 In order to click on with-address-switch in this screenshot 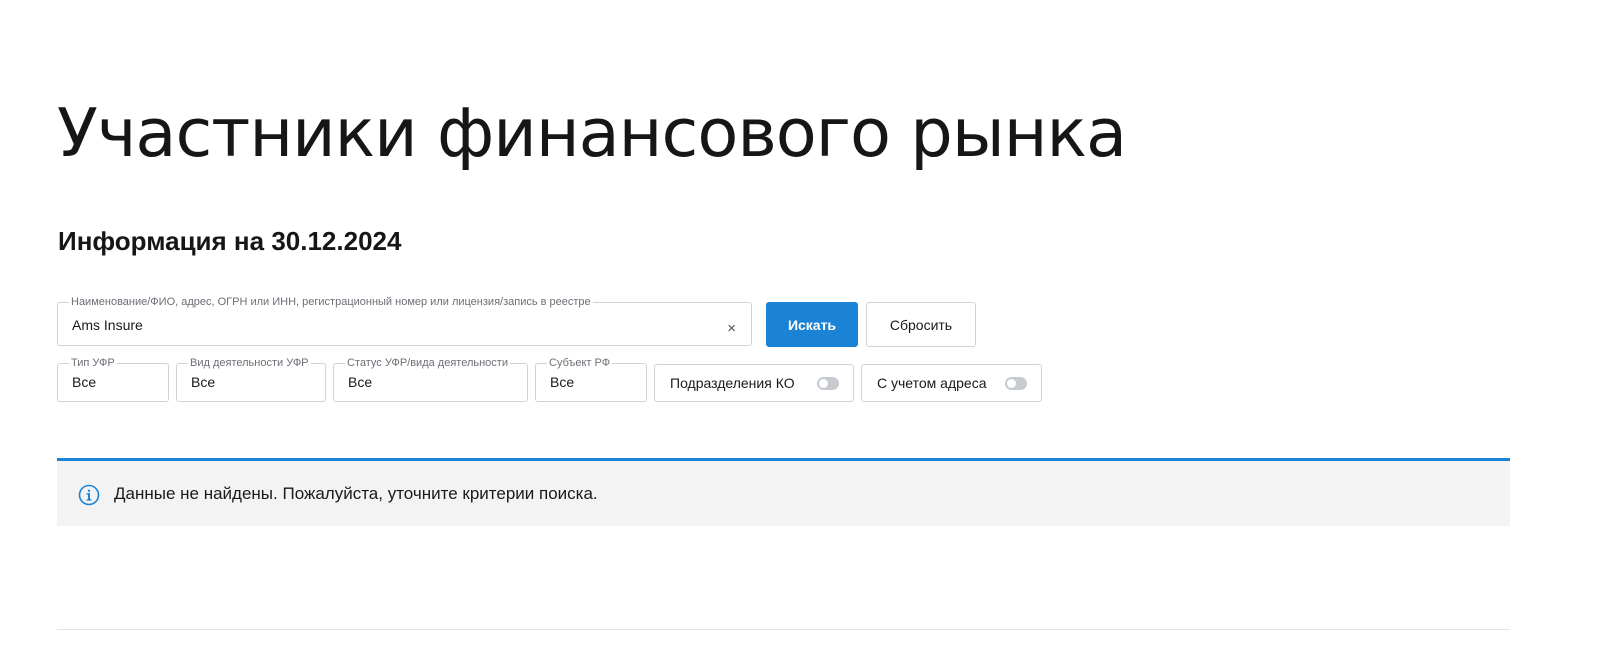, I will do `click(1016, 383)`.